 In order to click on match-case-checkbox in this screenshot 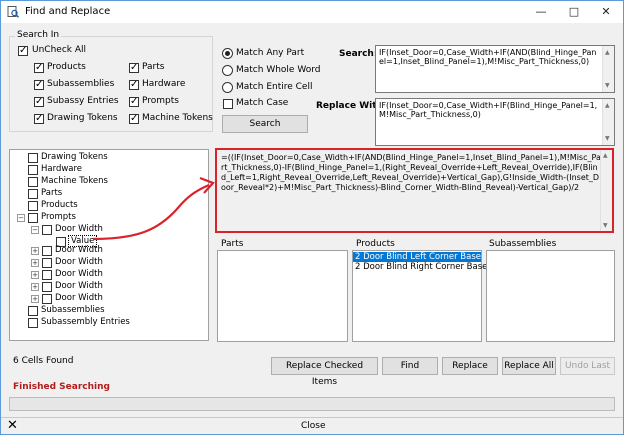, I will do `click(228, 104)`.